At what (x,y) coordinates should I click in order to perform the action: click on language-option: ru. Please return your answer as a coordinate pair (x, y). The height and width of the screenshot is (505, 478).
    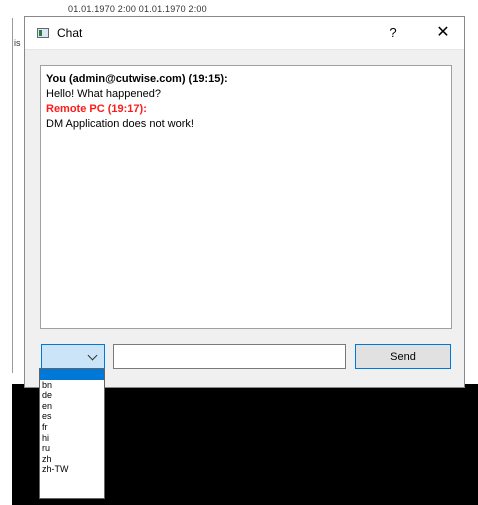
    Looking at the image, I should click on (72, 448).